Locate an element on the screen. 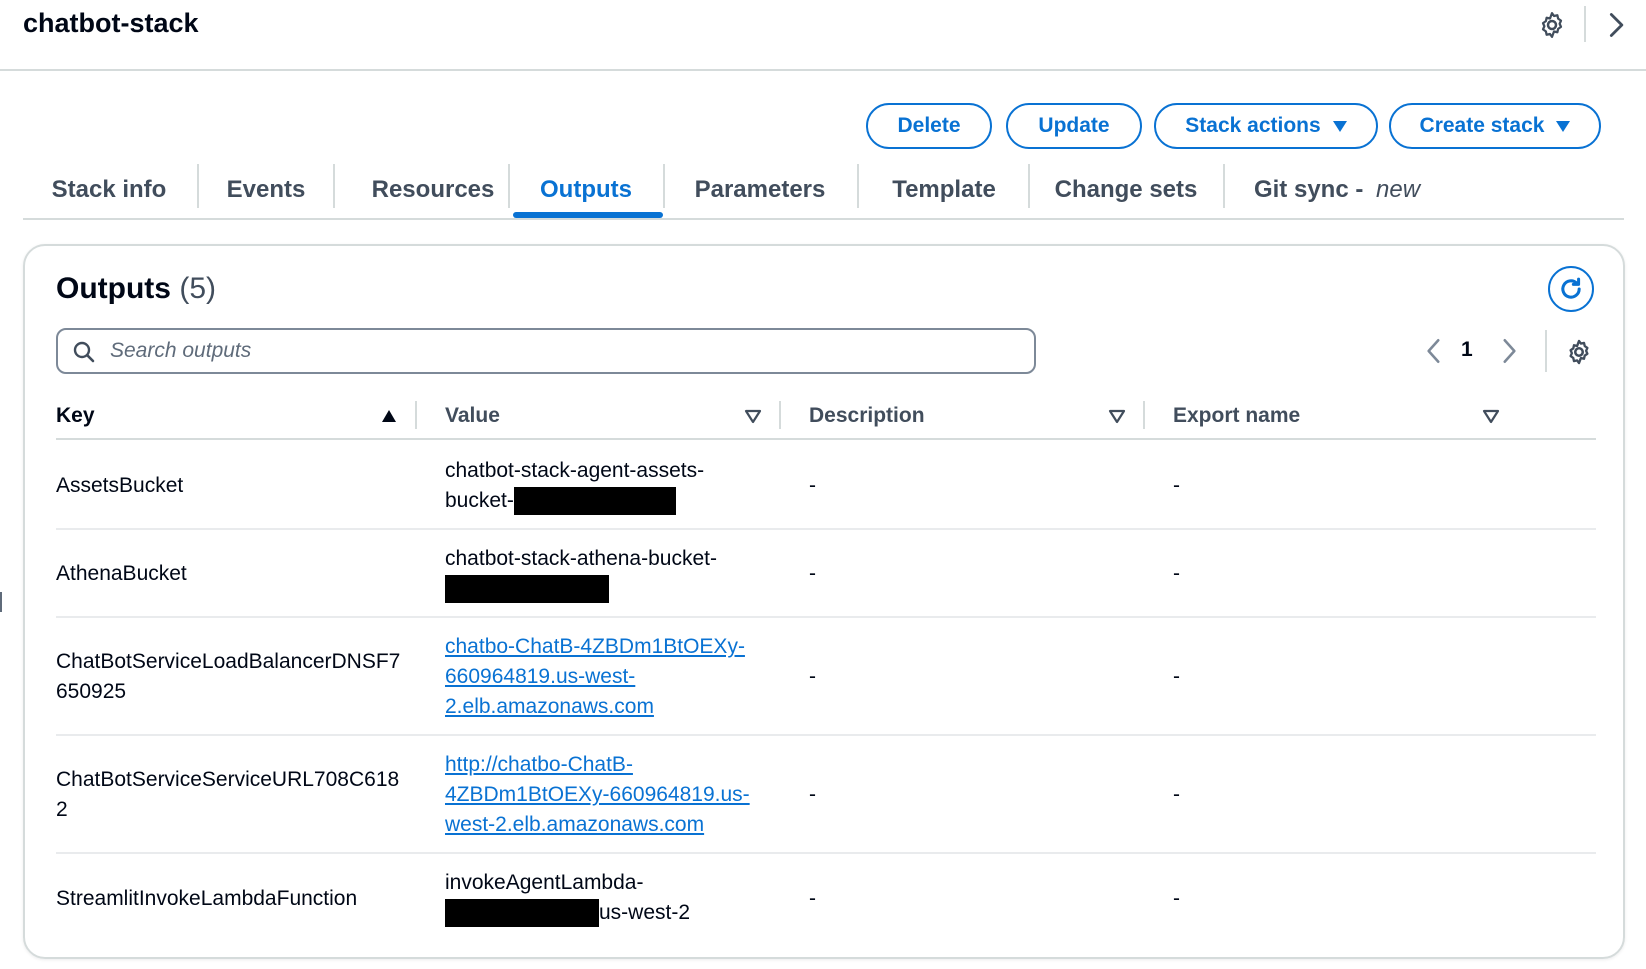  panel-edge-marker is located at coordinates (1, 602).